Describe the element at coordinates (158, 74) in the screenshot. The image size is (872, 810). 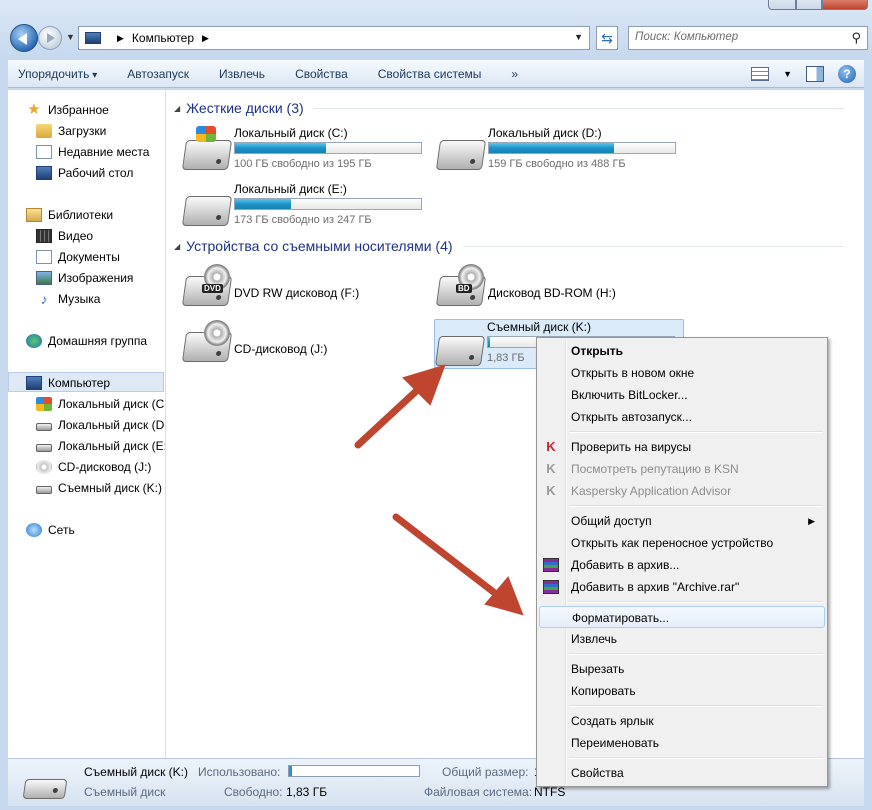
I see `autoplay-button: Автозапуск` at that location.